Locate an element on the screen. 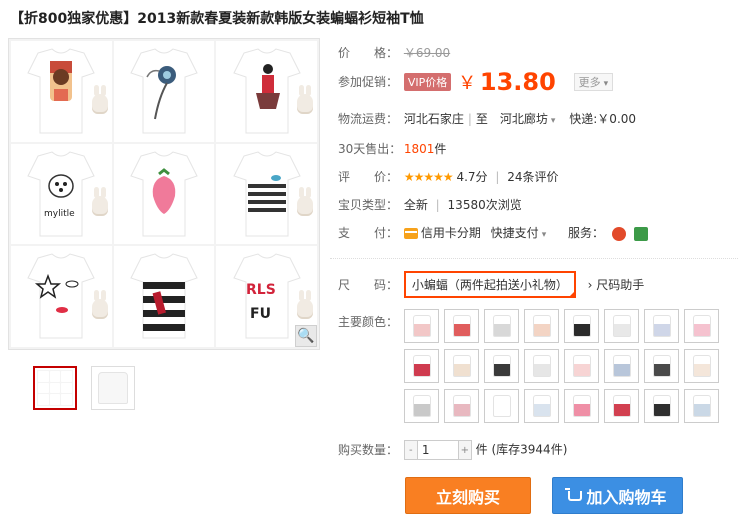 The image size is (738, 524). quantity-decrease-button: - is located at coordinates (410, 450).